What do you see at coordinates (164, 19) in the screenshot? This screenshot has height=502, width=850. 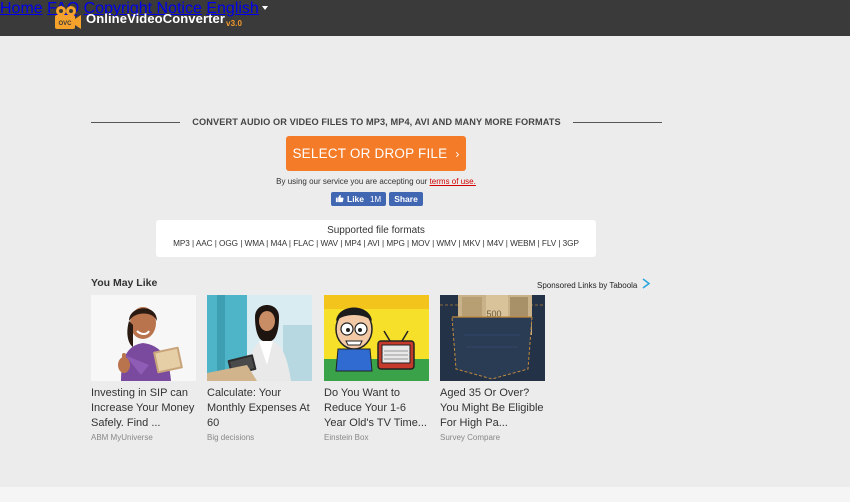 I see `logo-text: Online Video Converter v3.0` at bounding box center [164, 19].